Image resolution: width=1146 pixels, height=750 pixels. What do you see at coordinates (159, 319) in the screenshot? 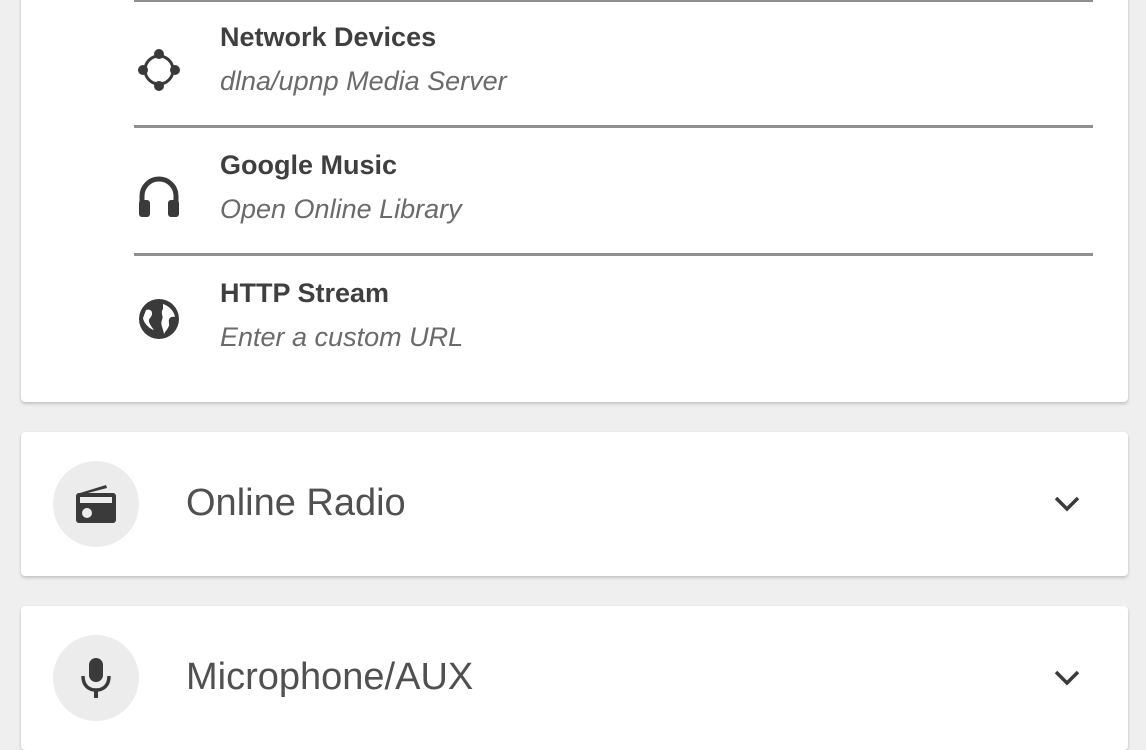
I see `globe-icon` at bounding box center [159, 319].